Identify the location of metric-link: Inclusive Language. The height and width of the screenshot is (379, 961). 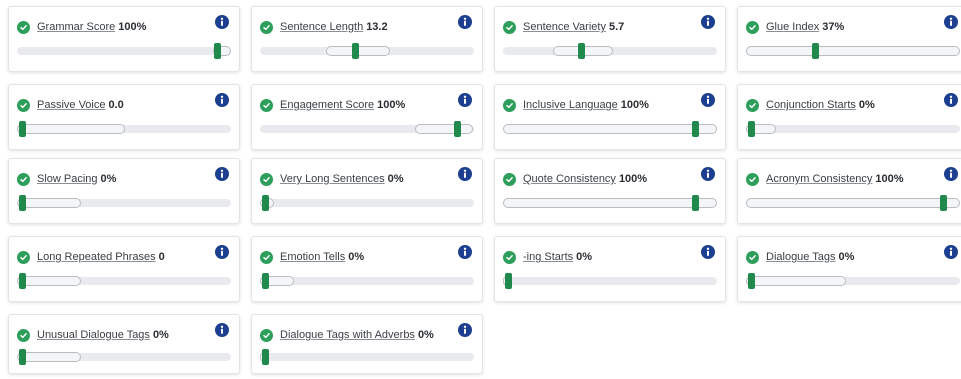
(570, 105).